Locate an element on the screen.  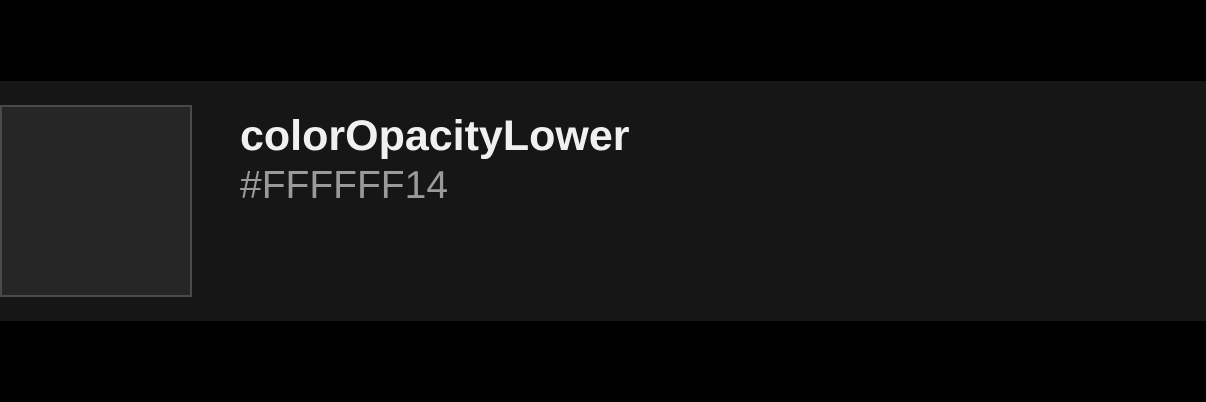
color-swatch is located at coordinates (96, 201).